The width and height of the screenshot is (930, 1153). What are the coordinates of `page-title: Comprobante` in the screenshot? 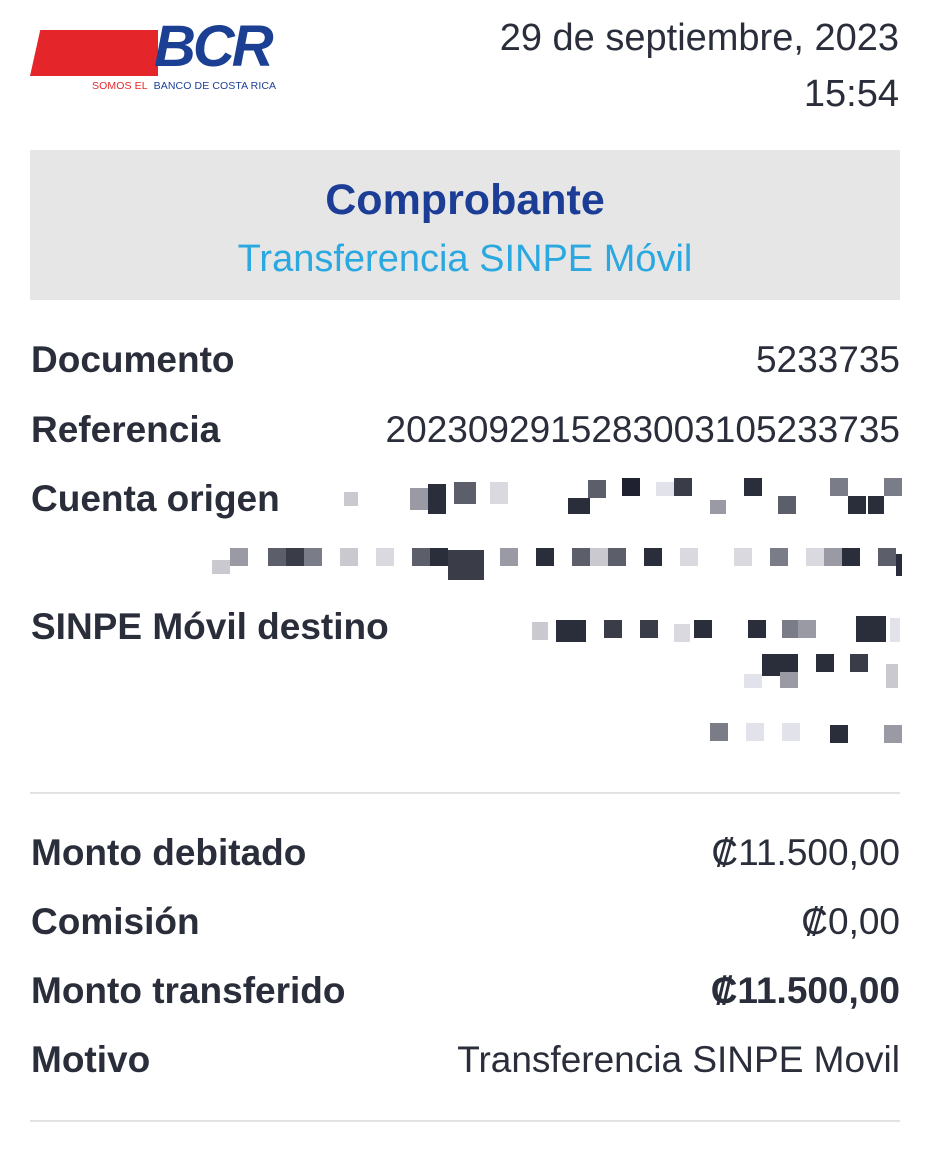 It's located at (465, 200).